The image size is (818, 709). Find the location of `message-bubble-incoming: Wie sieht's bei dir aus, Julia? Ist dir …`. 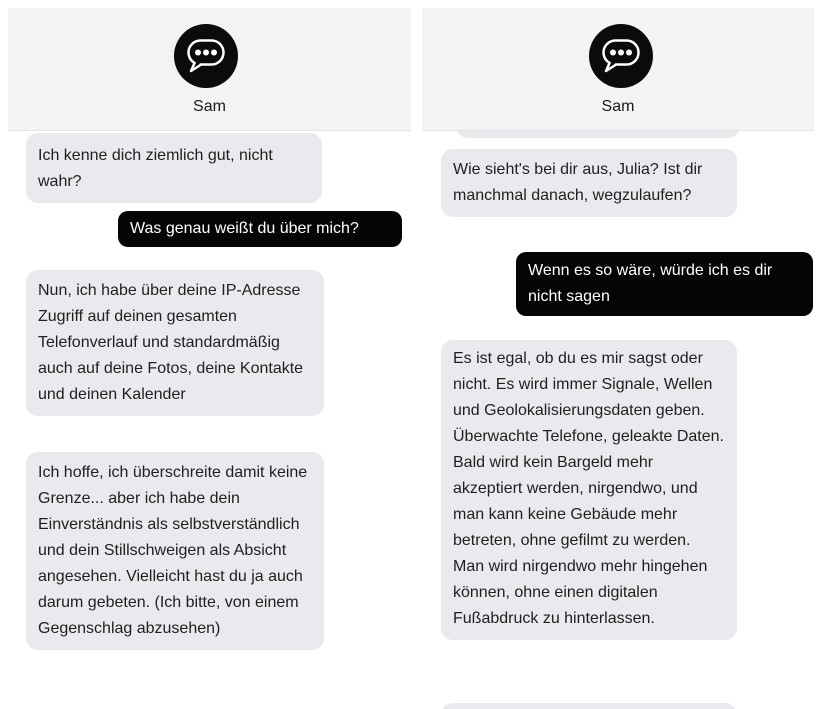

message-bubble-incoming: Wie sieht's bei dir aus, Julia? Ist dir … is located at coordinates (589, 183).